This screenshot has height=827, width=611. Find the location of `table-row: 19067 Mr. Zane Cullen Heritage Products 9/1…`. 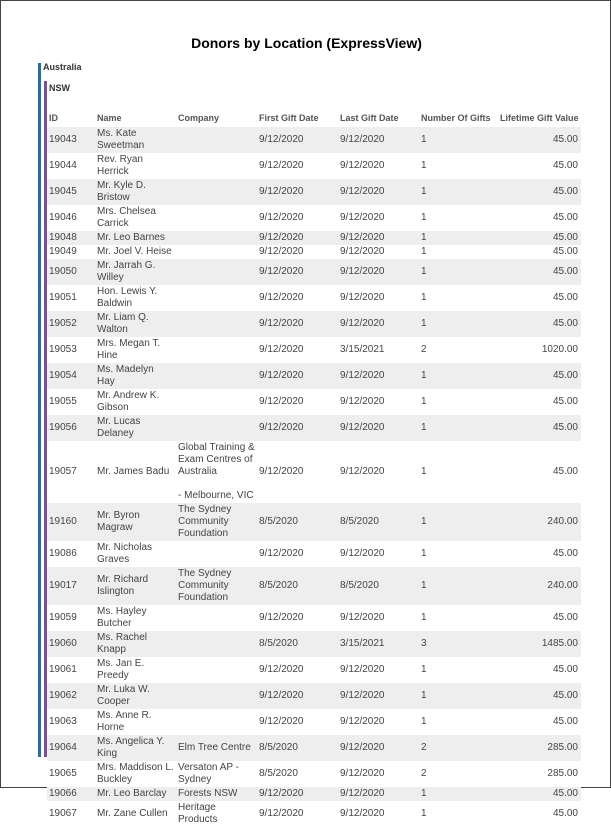

table-row: 19067 Mr. Zane Cullen Heritage Products 9/1… is located at coordinates (314, 814).